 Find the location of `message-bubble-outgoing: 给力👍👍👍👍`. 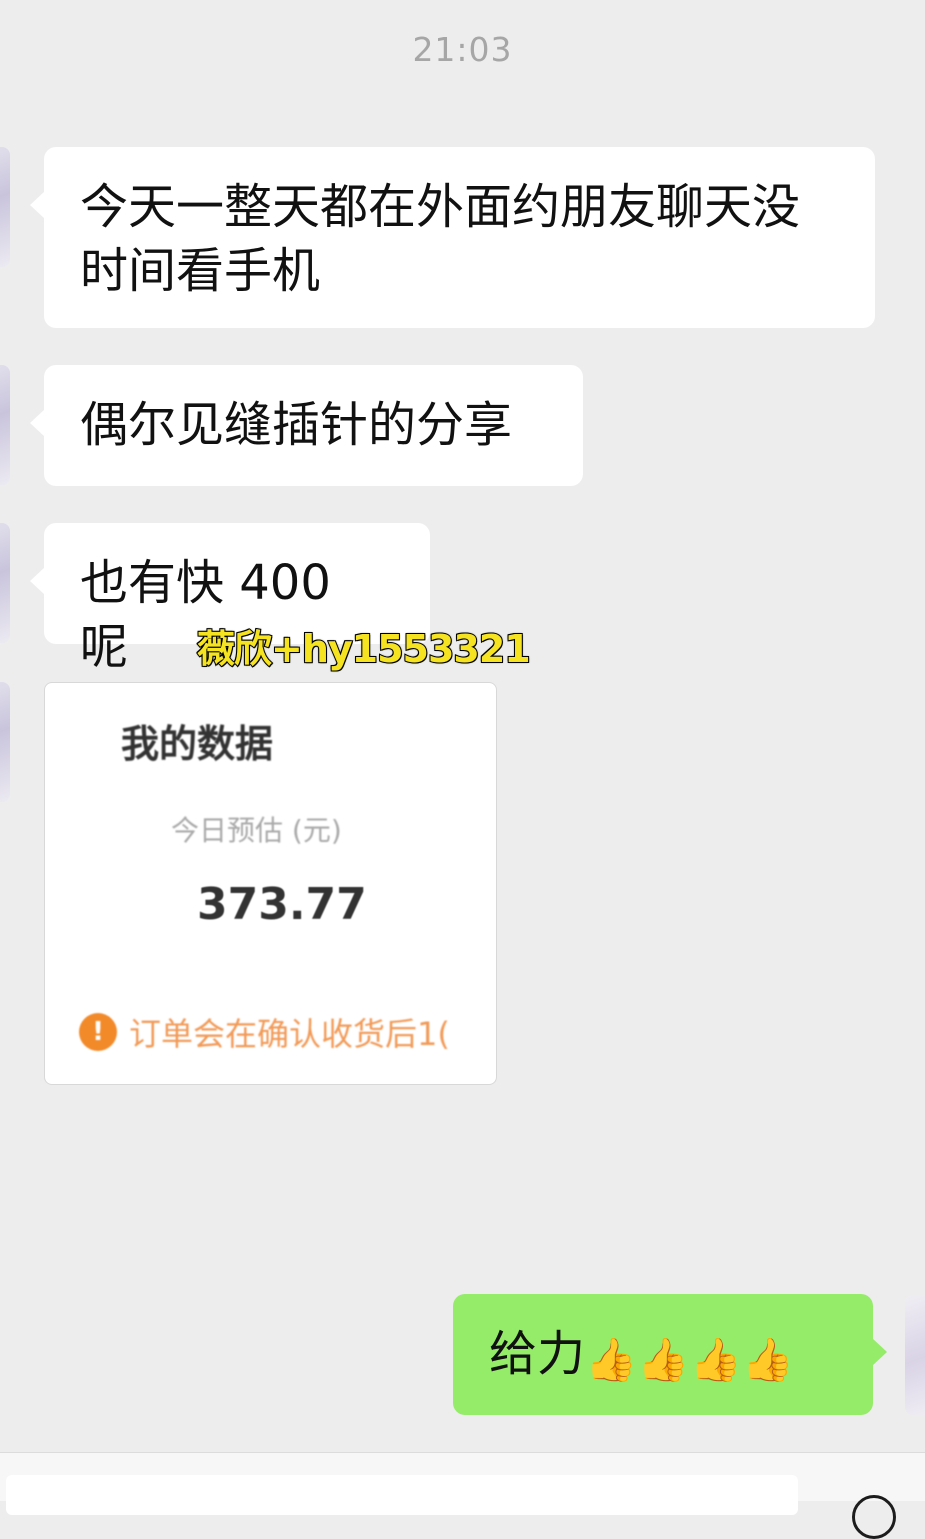

message-bubble-outgoing: 给力👍👍👍👍 is located at coordinates (670, 1354).